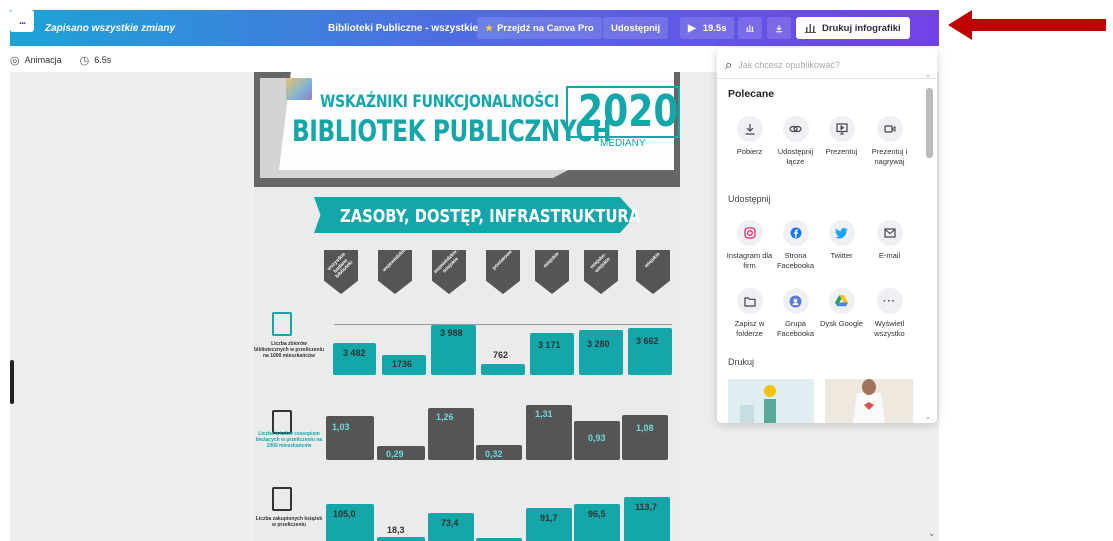 The width and height of the screenshot is (1113, 541). Describe the element at coordinates (841, 136) in the screenshot. I see `publish-option-present: Prezentuj` at that location.